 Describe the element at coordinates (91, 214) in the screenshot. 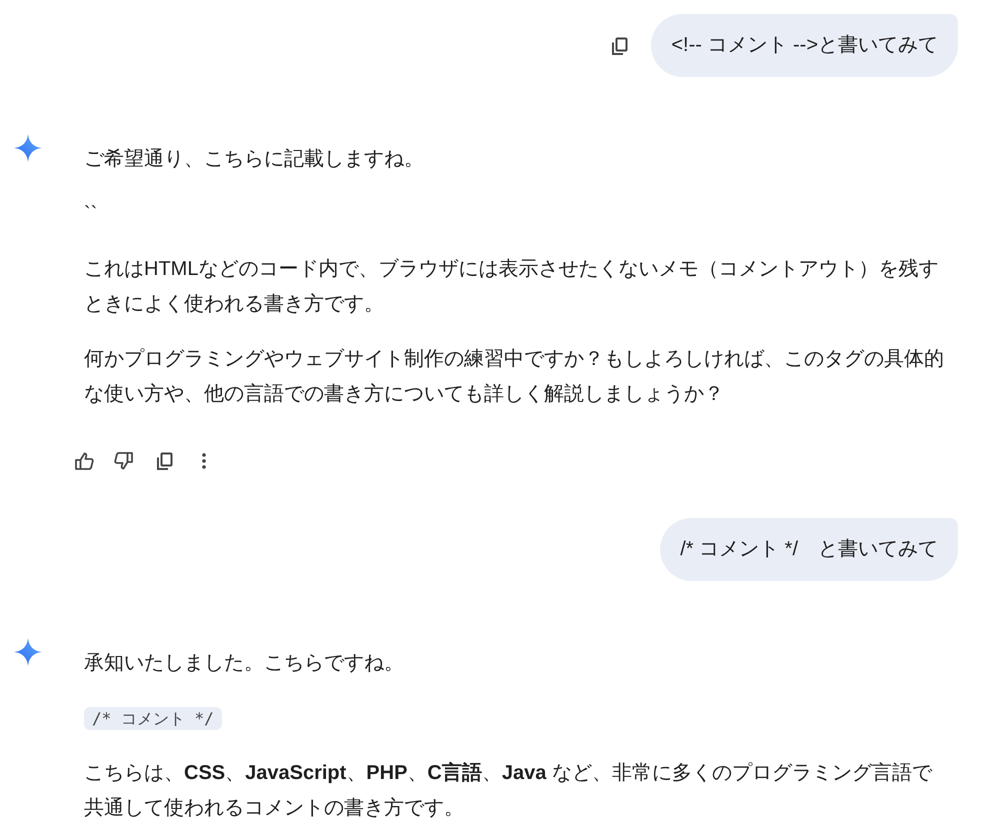

I see `response-text: ``` at that location.